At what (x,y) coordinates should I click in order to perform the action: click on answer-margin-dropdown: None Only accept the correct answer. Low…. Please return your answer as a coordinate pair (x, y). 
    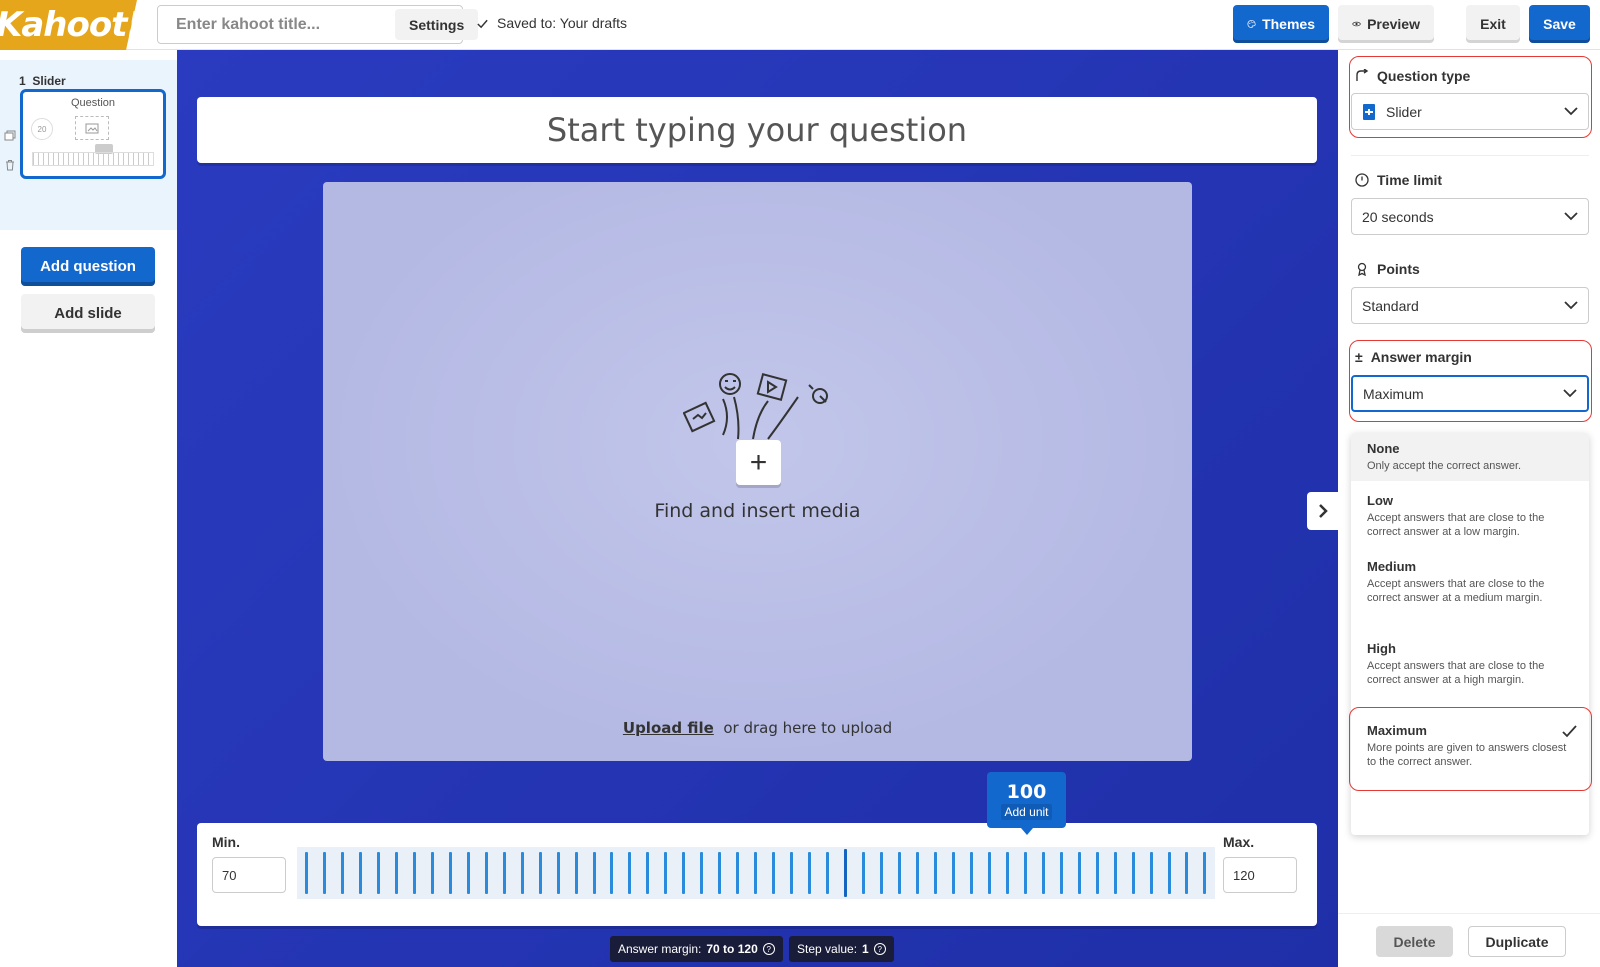
    Looking at the image, I should click on (1470, 634).